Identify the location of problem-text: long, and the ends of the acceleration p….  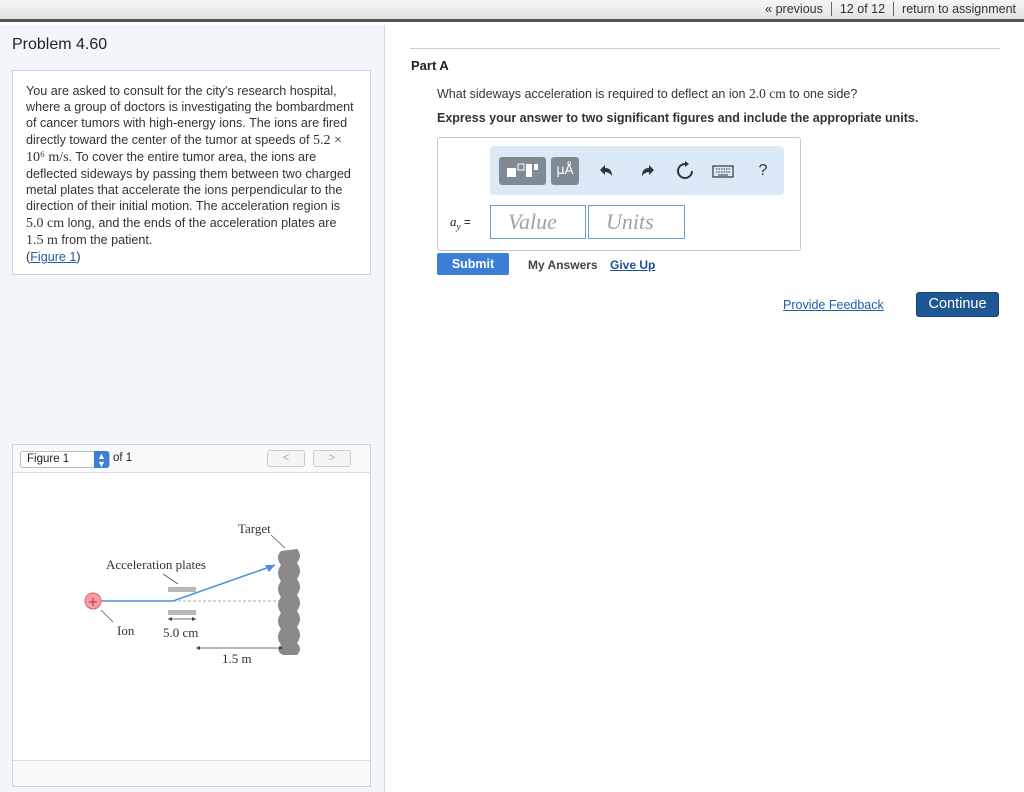
(200, 222).